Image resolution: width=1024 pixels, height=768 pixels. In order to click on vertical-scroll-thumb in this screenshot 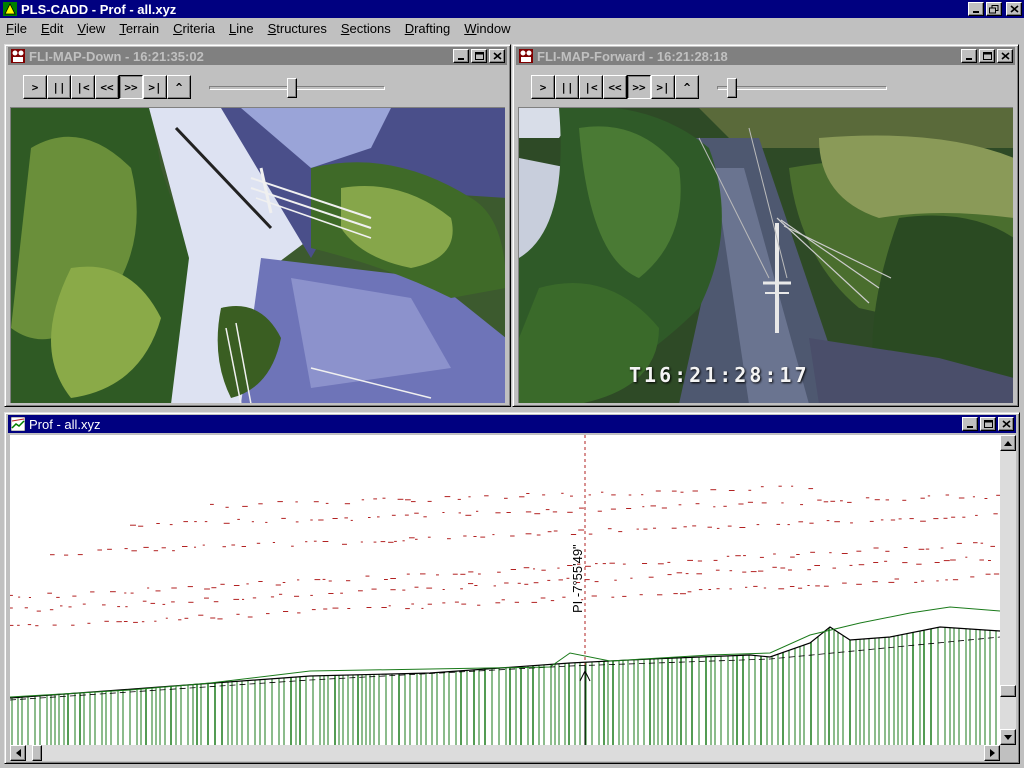, I will do `click(1008, 691)`.